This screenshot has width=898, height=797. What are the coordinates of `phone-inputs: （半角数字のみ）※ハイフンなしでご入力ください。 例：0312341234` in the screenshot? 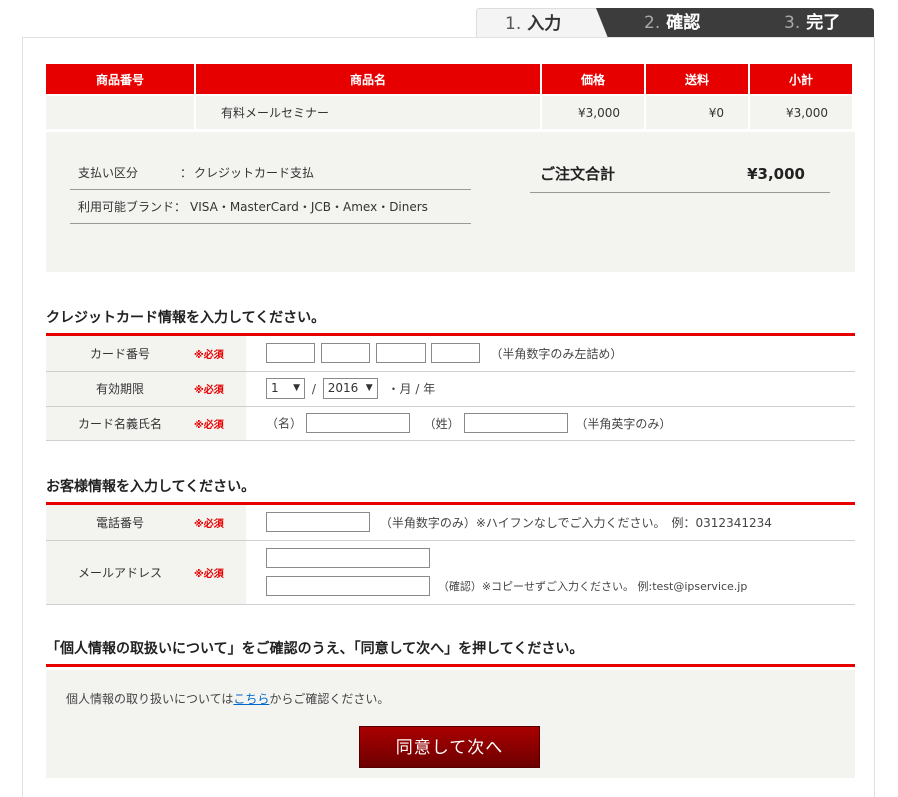 It's located at (550, 523).